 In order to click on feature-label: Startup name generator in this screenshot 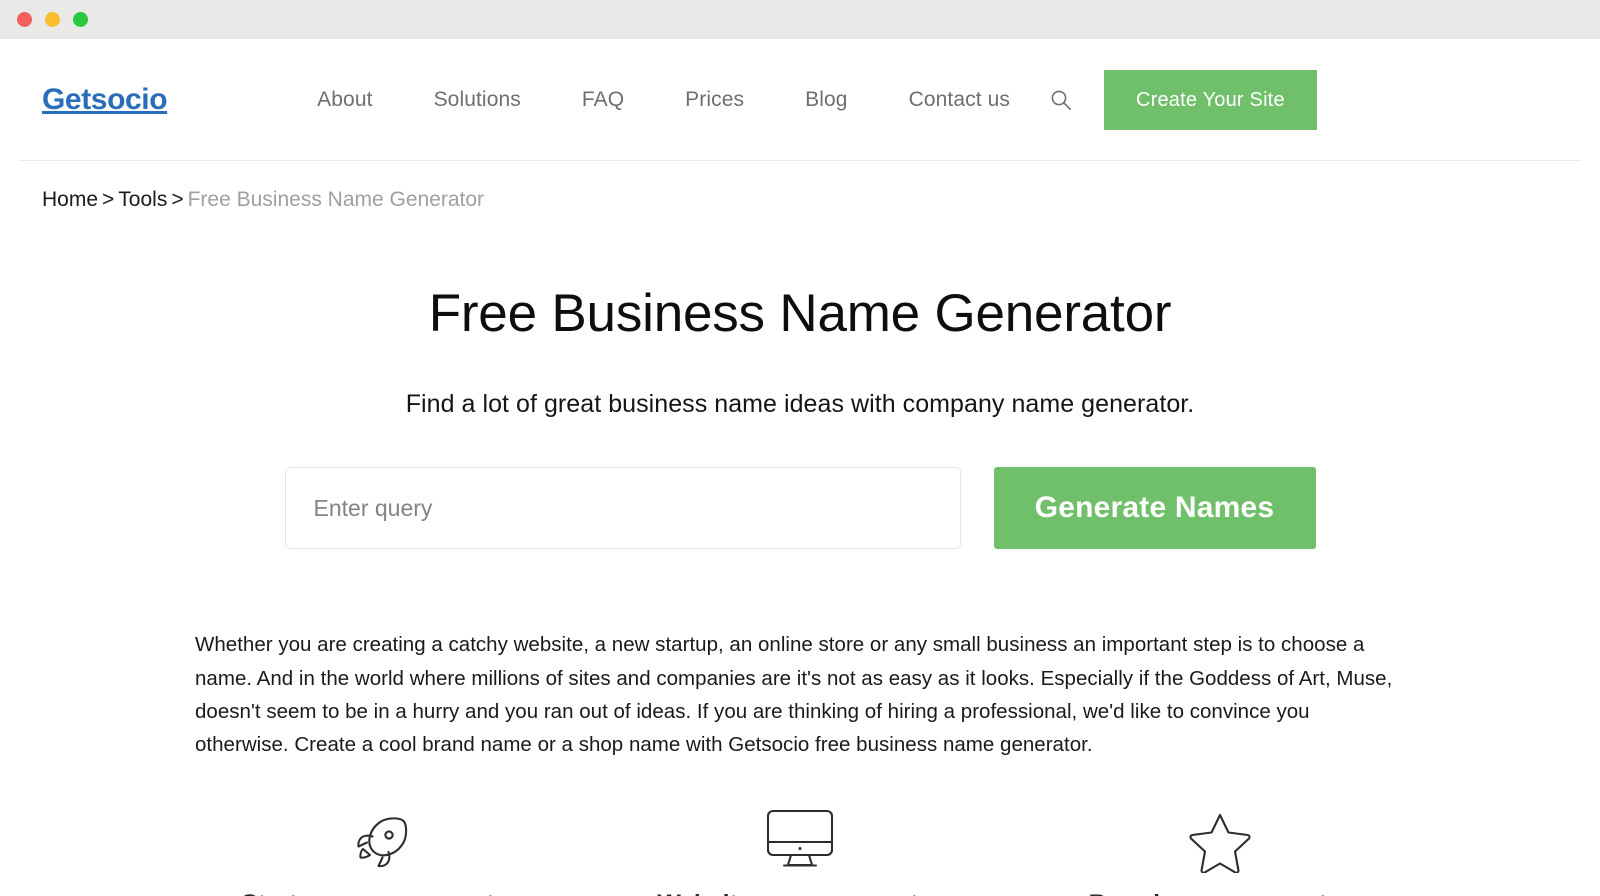, I will do `click(380, 893)`.